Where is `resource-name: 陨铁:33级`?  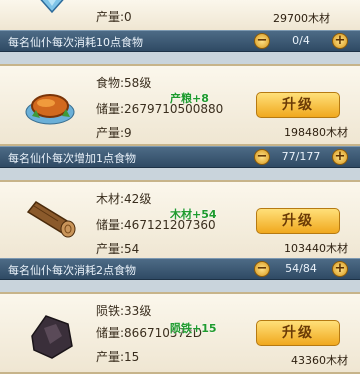 resource-name: 陨铁:33级 is located at coordinates (124, 311).